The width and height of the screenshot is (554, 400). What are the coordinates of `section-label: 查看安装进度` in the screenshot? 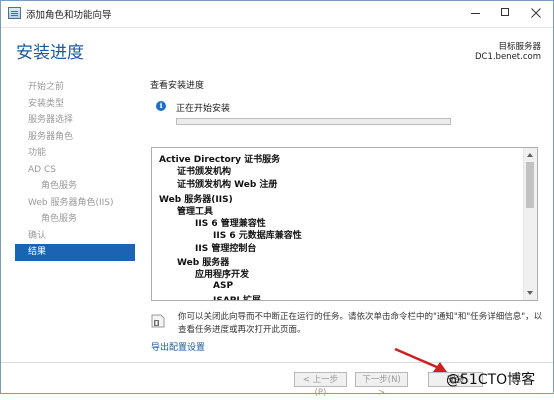 It's located at (177, 86).